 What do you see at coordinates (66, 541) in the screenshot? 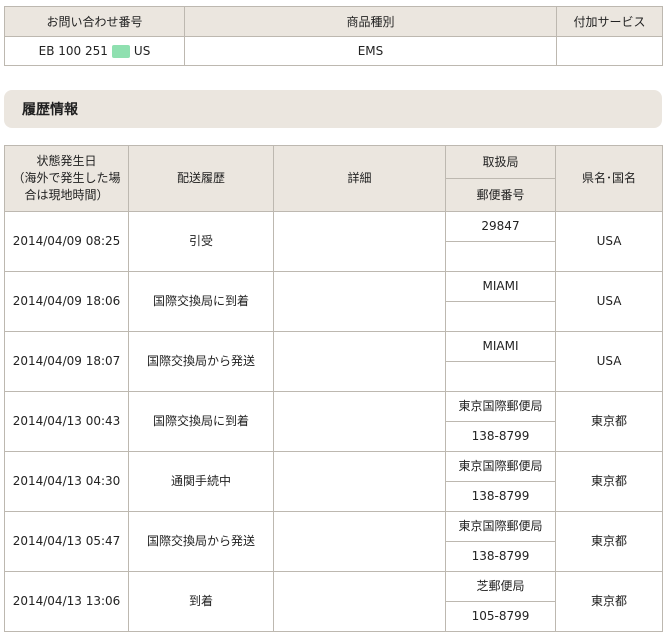
I see `event-date: 2014/04/13 05:47` at bounding box center [66, 541].